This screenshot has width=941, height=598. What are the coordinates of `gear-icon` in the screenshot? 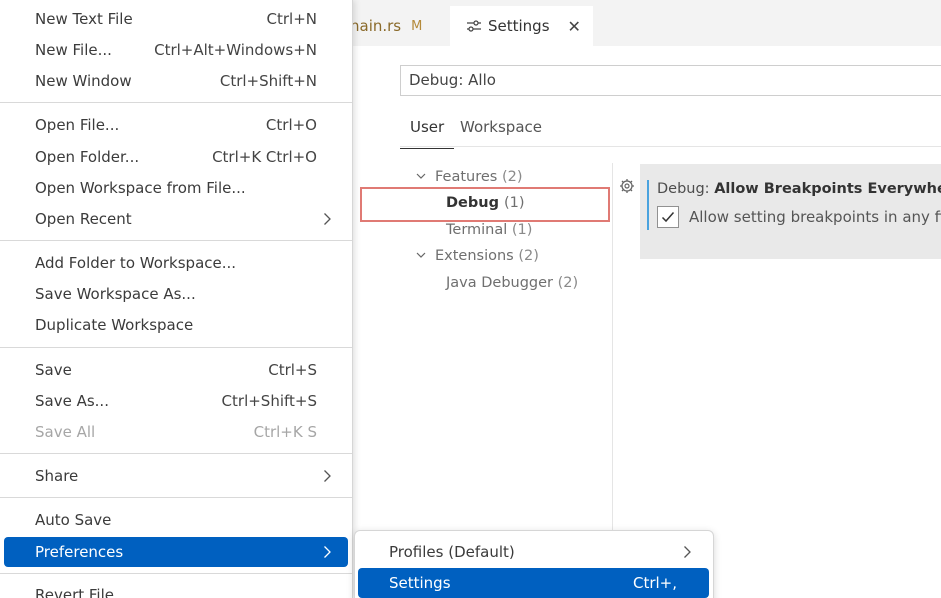 It's located at (627, 186).